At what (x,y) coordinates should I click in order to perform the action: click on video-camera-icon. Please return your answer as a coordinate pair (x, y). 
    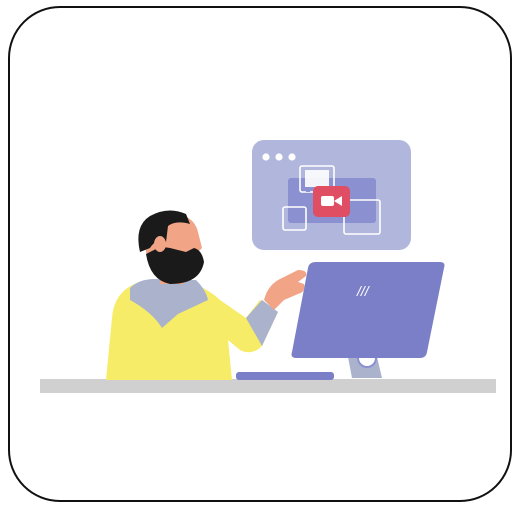
    Looking at the image, I should click on (331, 201).